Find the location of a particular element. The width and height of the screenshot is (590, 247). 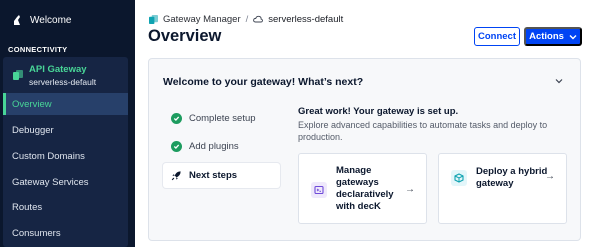

breadcrumb-current: serverless-default is located at coordinates (305, 19).